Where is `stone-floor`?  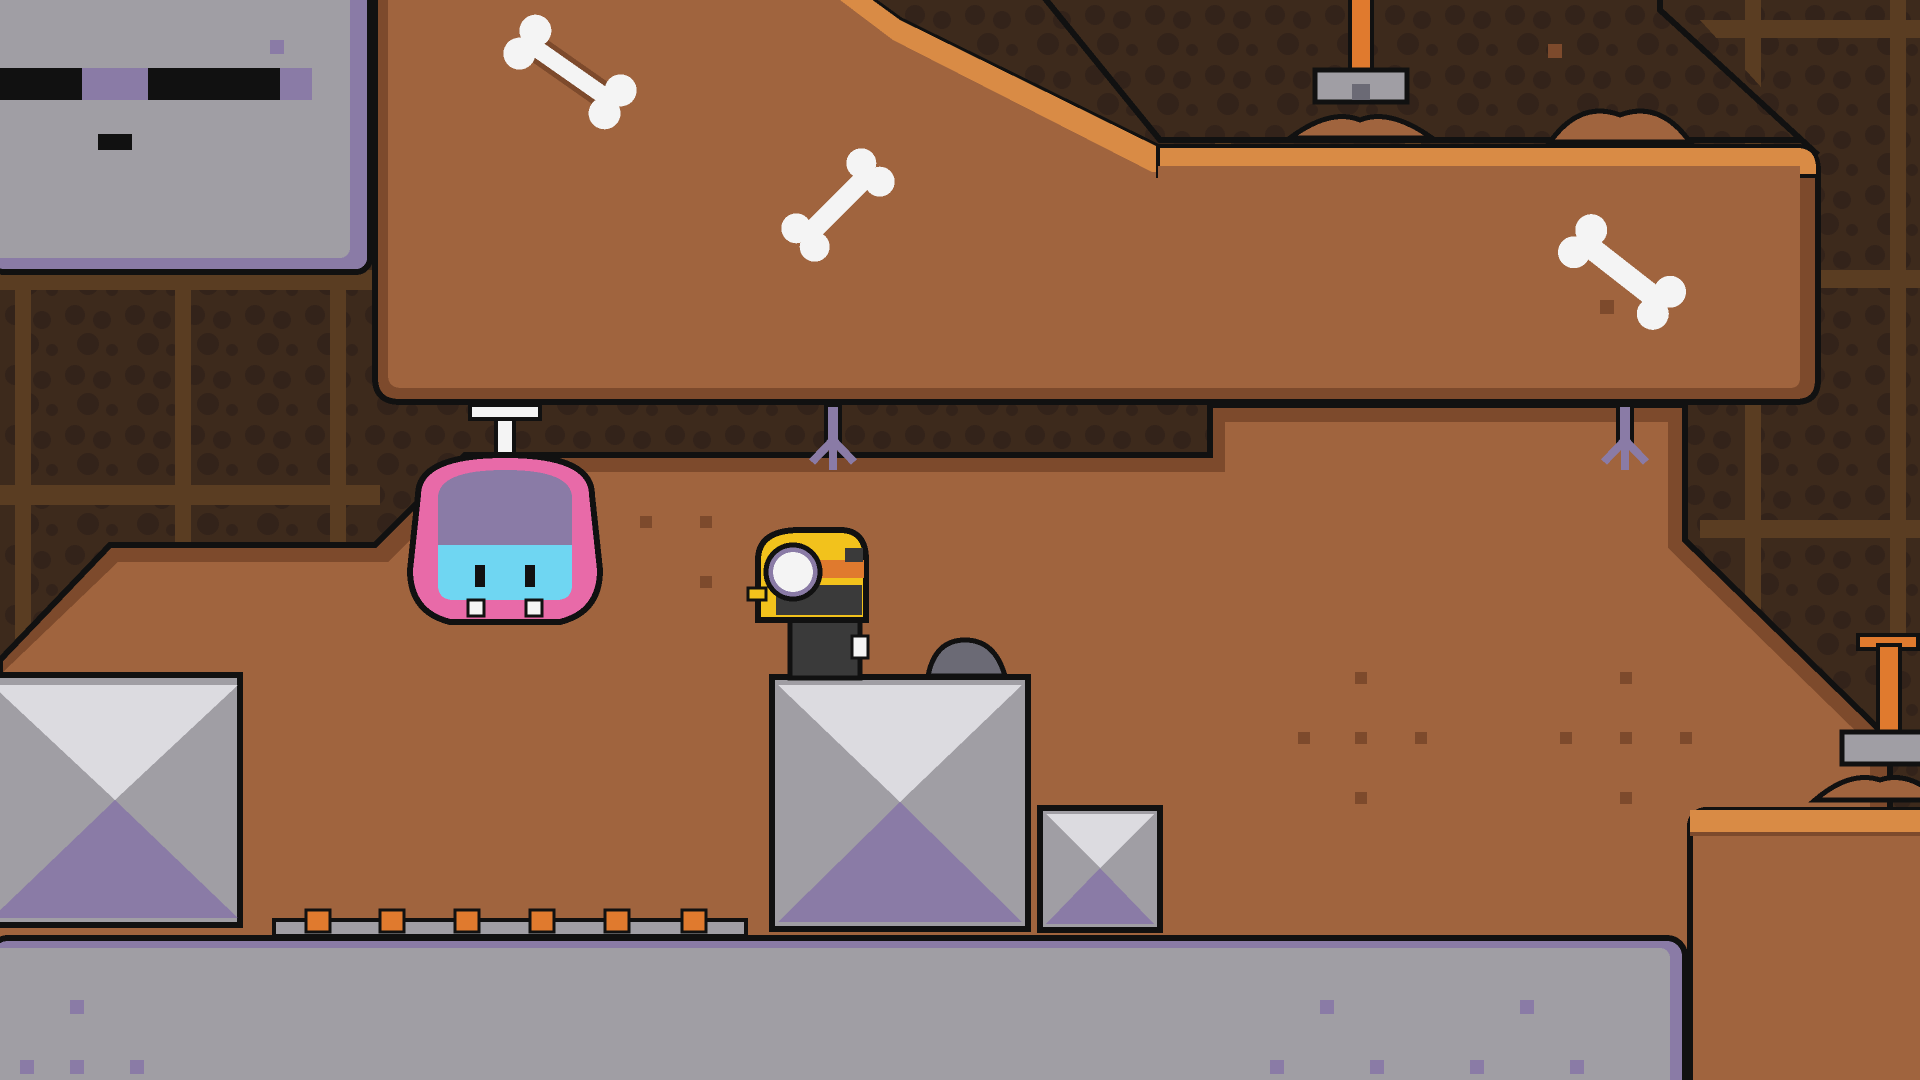
stone-floor is located at coordinates (844, 1007).